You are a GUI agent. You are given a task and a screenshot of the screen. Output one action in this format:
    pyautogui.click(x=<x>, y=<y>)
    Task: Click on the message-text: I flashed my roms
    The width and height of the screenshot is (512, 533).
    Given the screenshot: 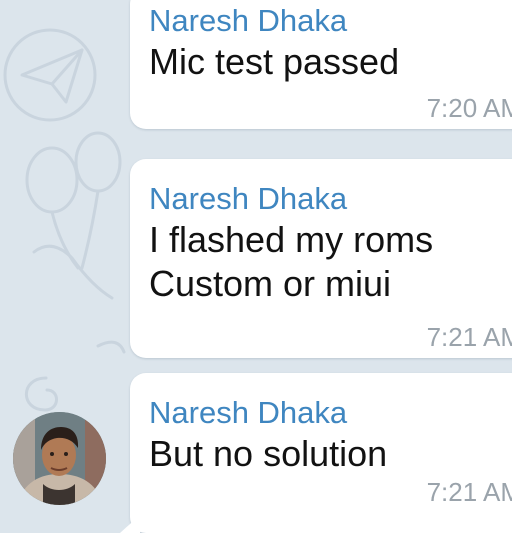 What is the action you would take?
    pyautogui.click(x=291, y=239)
    